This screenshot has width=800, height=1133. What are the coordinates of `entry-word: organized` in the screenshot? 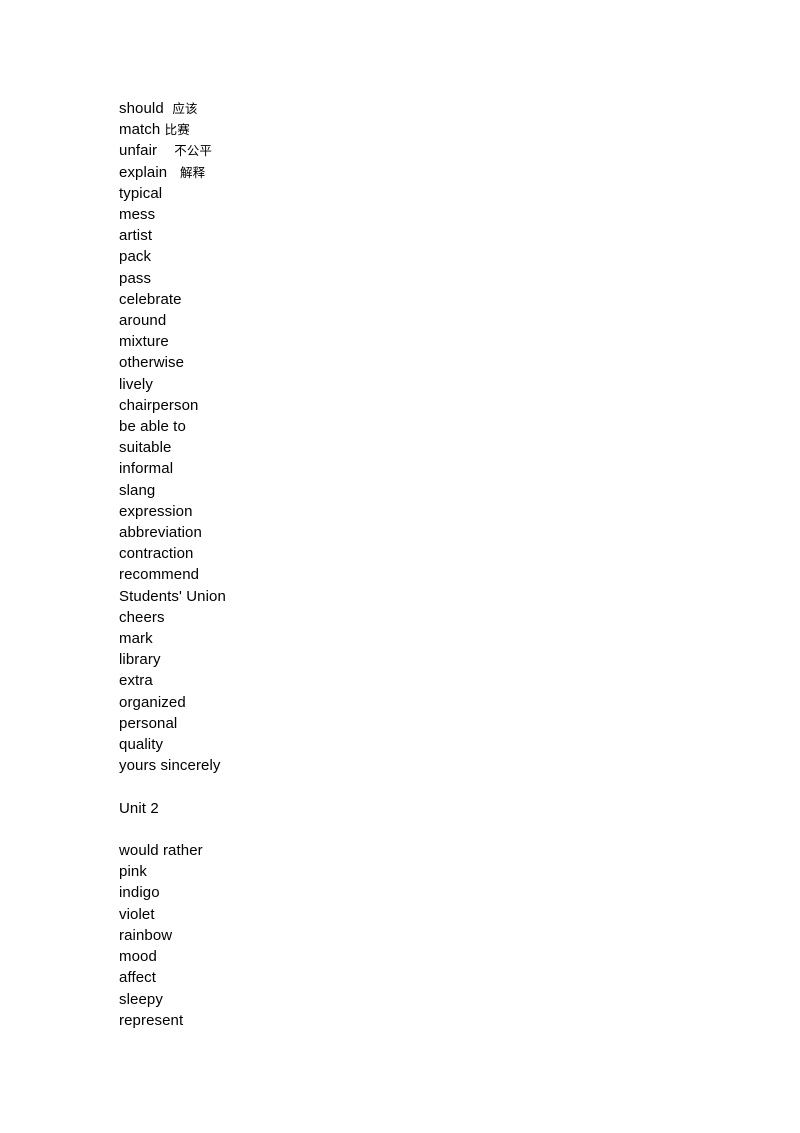 It's located at (152, 702).